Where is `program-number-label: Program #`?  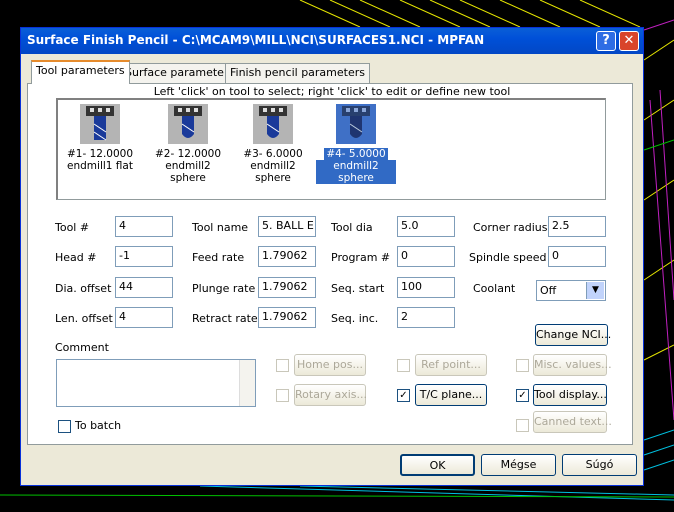
program-number-label: Program # is located at coordinates (361, 257).